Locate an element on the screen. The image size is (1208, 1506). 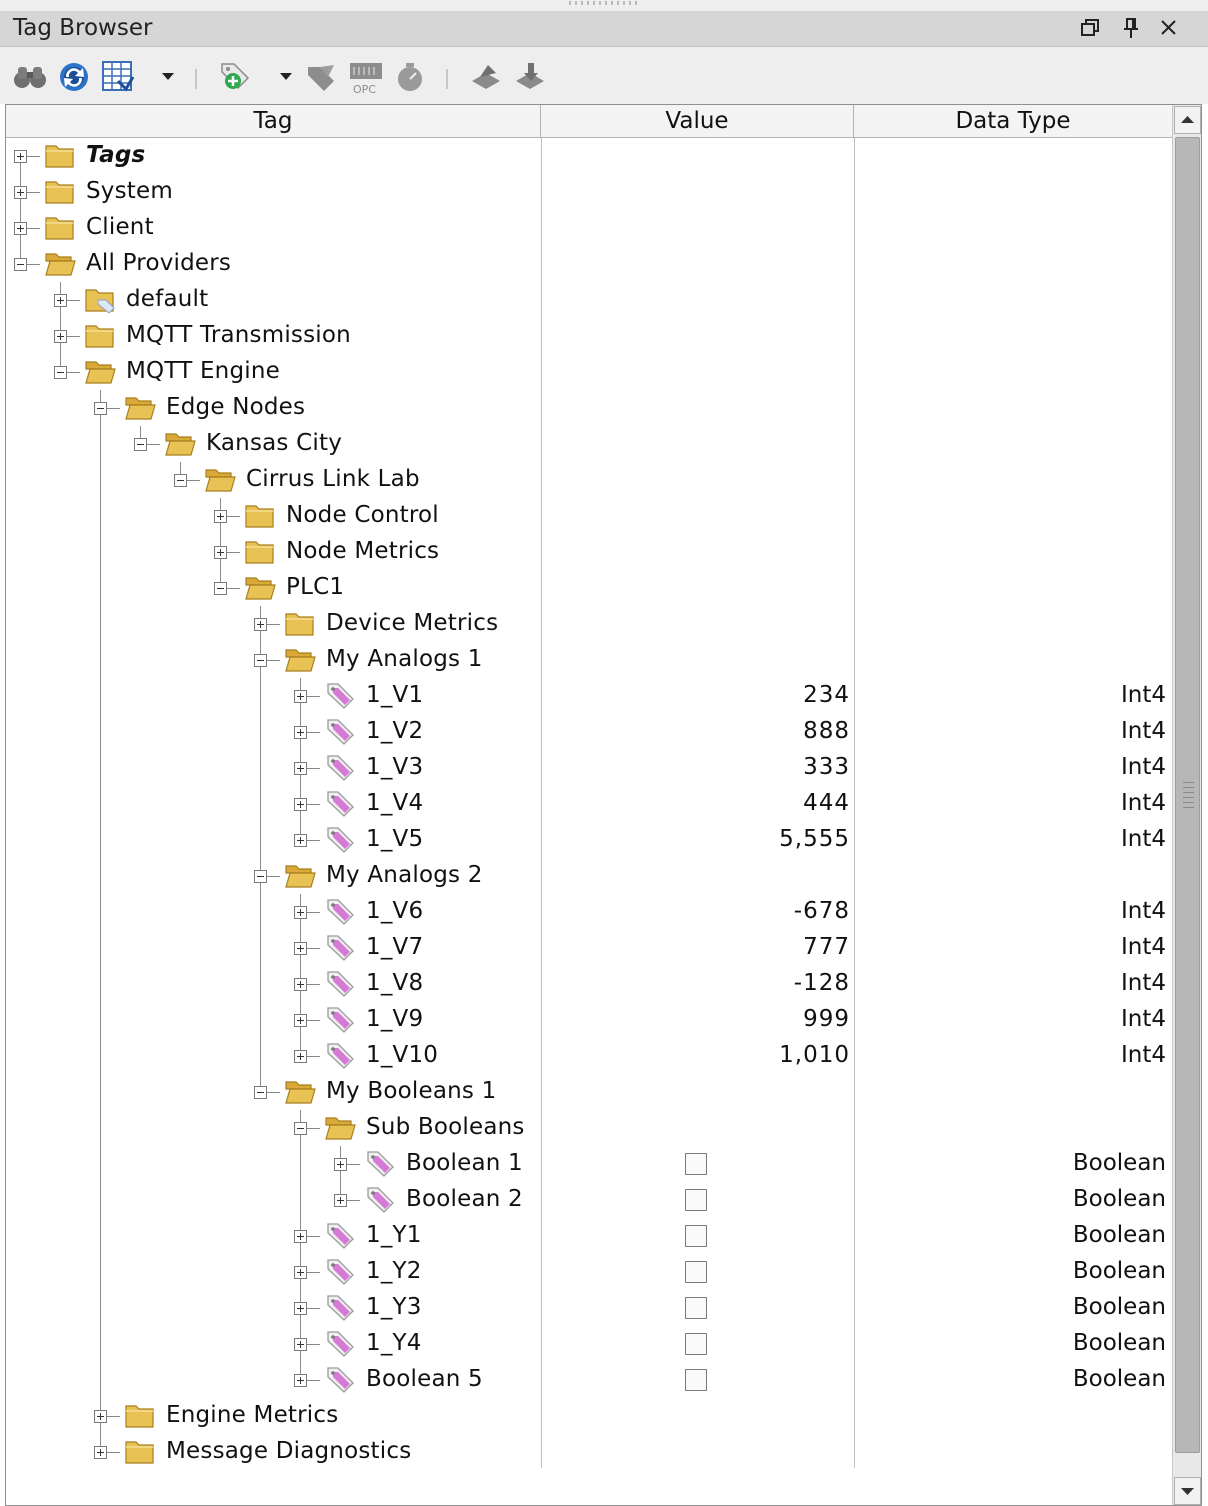
column-header-tag: Tag is located at coordinates (273, 121).